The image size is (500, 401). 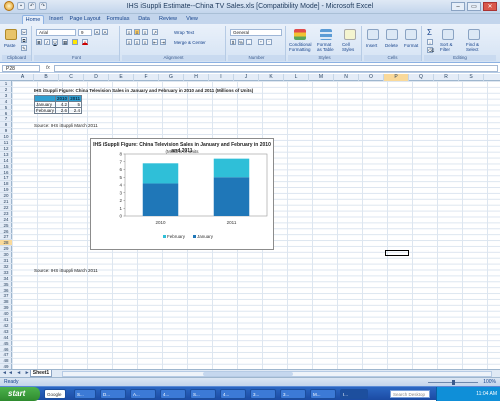 I want to click on column-header: L, so click(x=296, y=77).